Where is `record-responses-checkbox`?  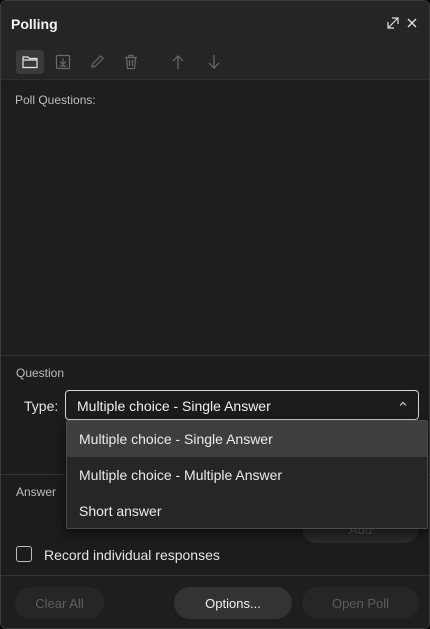 record-responses-checkbox is located at coordinates (24, 554).